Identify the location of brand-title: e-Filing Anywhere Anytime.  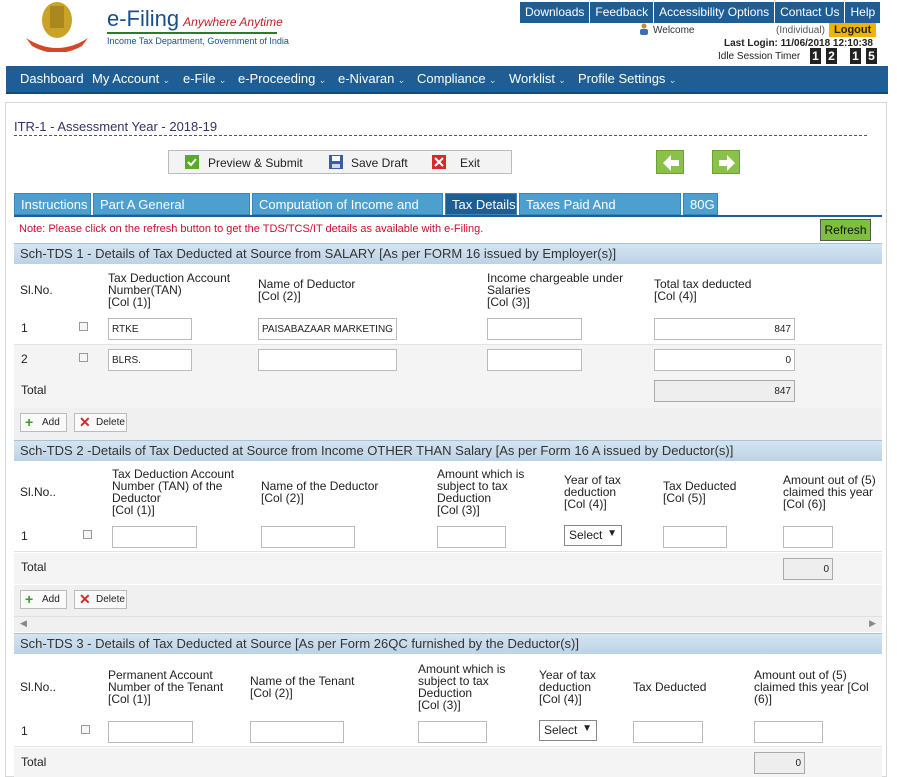
(195, 18).